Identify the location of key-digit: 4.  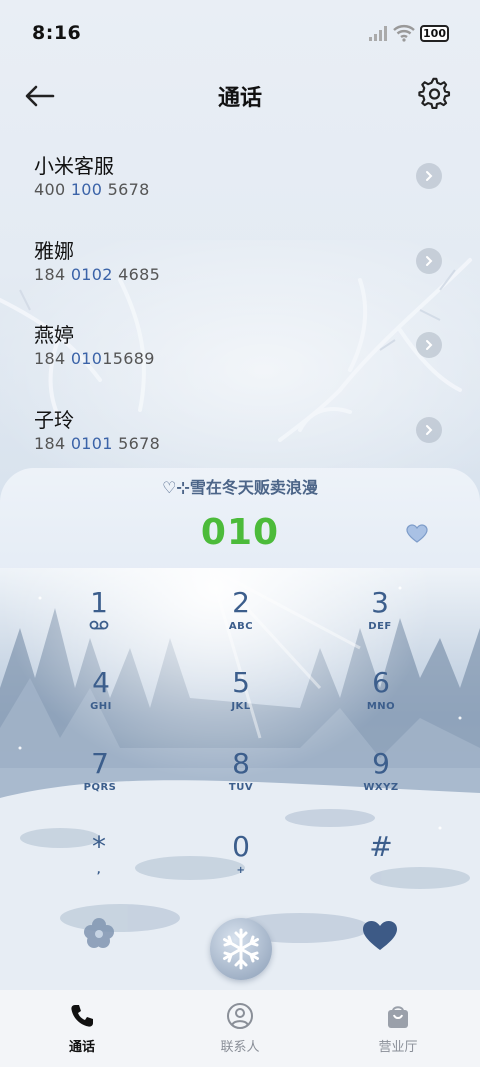
(101, 682).